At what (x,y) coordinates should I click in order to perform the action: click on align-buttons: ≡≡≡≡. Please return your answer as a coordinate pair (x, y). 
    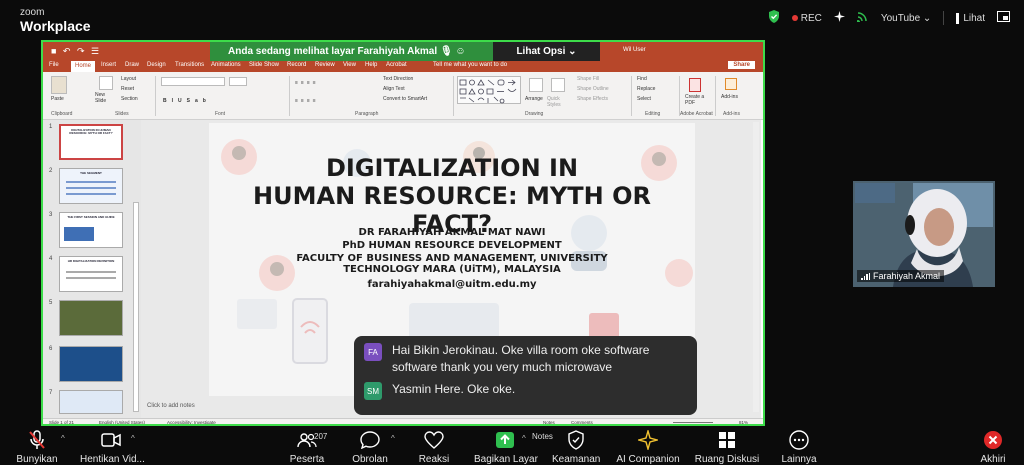
    Looking at the image, I should click on (307, 101).